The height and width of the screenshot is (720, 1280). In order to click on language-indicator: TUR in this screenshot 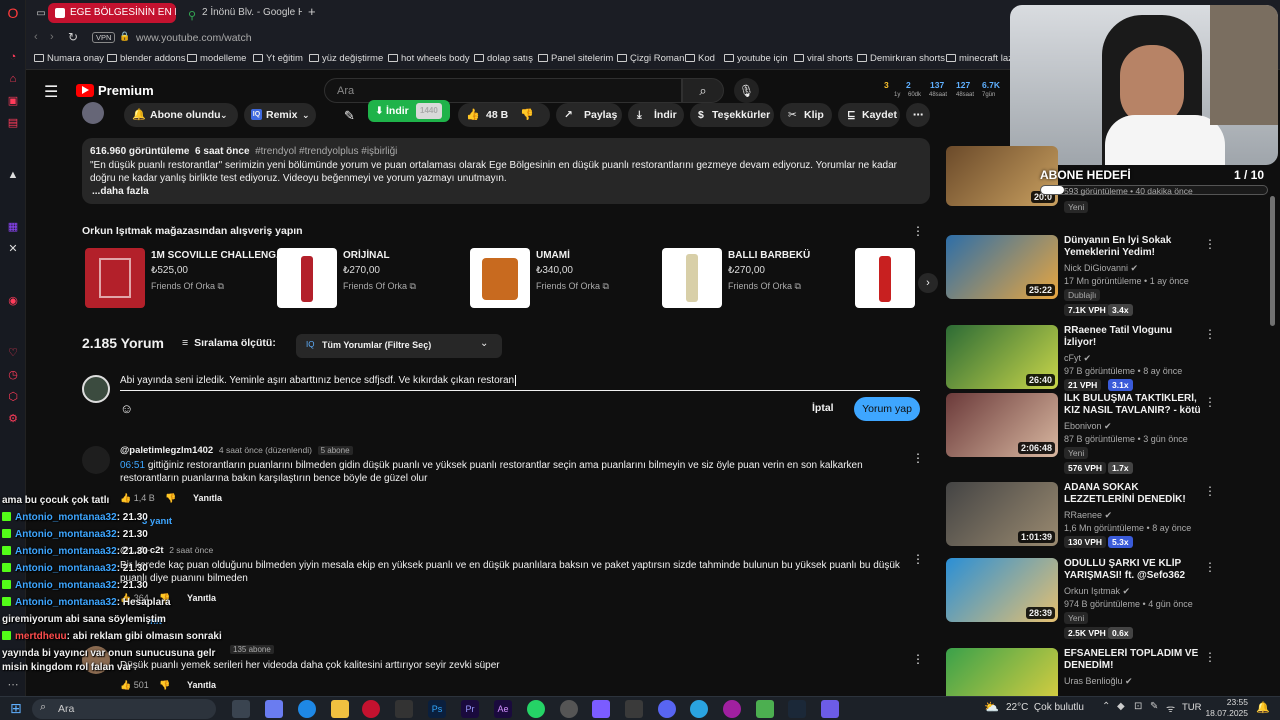, I will do `click(1192, 707)`.